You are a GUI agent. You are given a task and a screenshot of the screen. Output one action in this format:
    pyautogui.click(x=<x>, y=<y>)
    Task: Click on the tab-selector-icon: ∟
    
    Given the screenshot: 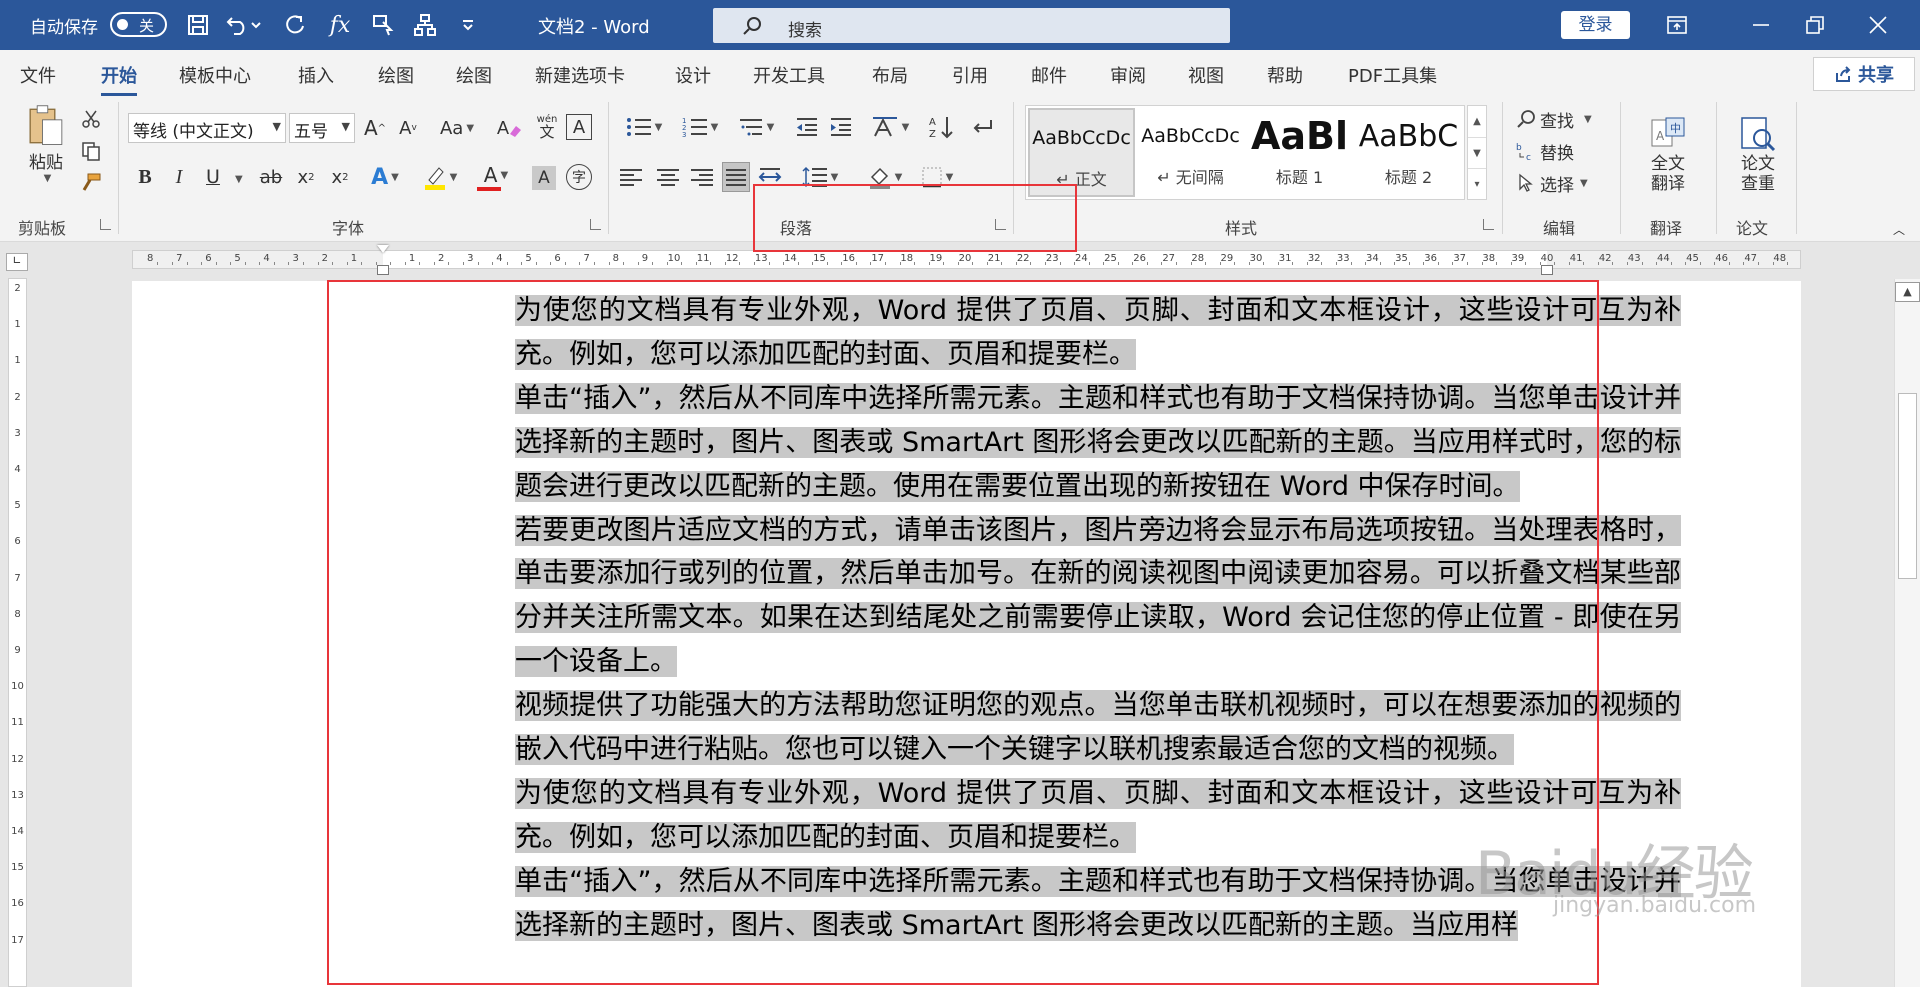 What is the action you would take?
    pyautogui.click(x=17, y=262)
    